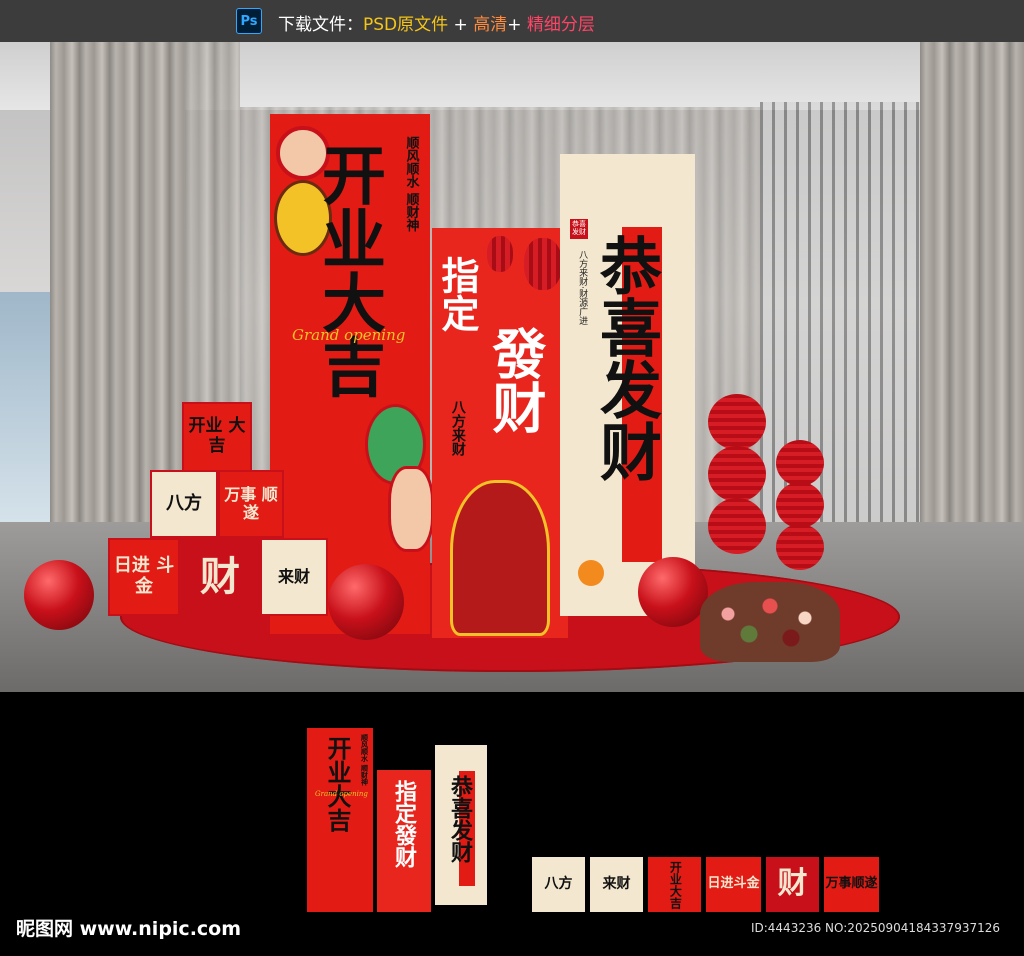 This screenshot has width=1024, height=956. Describe the element at coordinates (366, 602) in the screenshot. I see `red-ball-center` at that location.